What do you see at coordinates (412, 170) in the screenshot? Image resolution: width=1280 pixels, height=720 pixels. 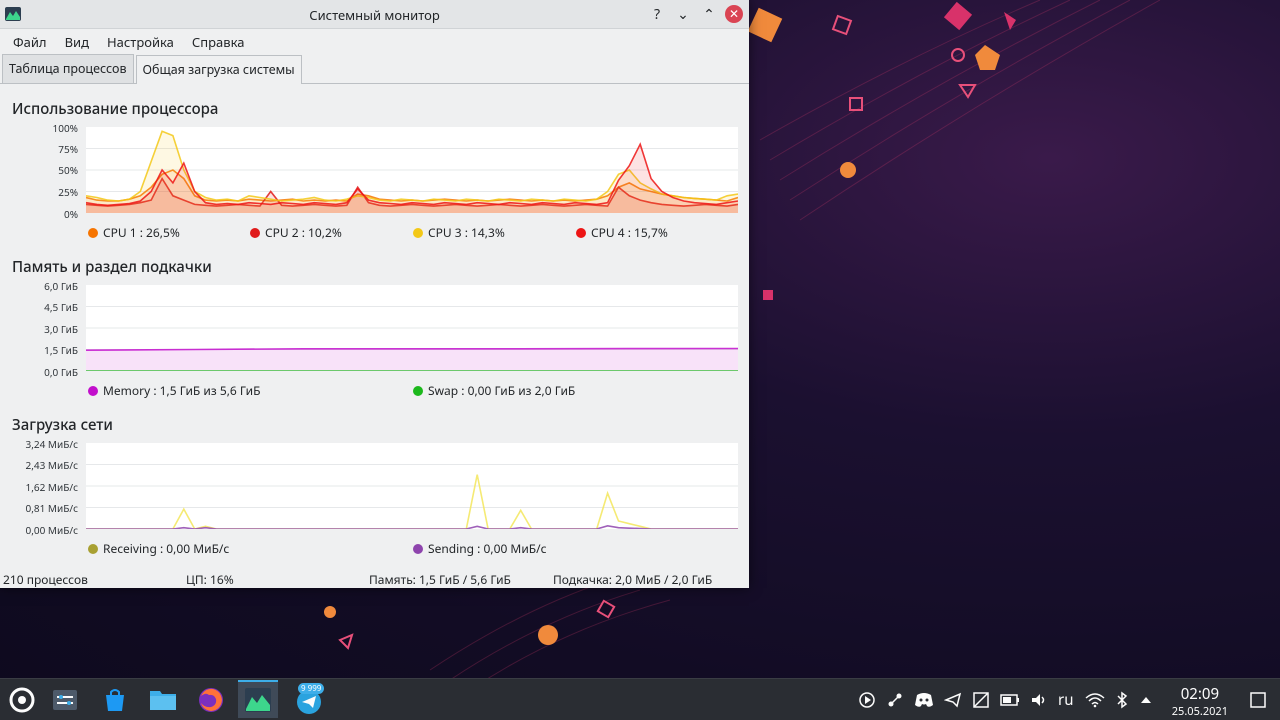 I see `cpu-plot` at bounding box center [412, 170].